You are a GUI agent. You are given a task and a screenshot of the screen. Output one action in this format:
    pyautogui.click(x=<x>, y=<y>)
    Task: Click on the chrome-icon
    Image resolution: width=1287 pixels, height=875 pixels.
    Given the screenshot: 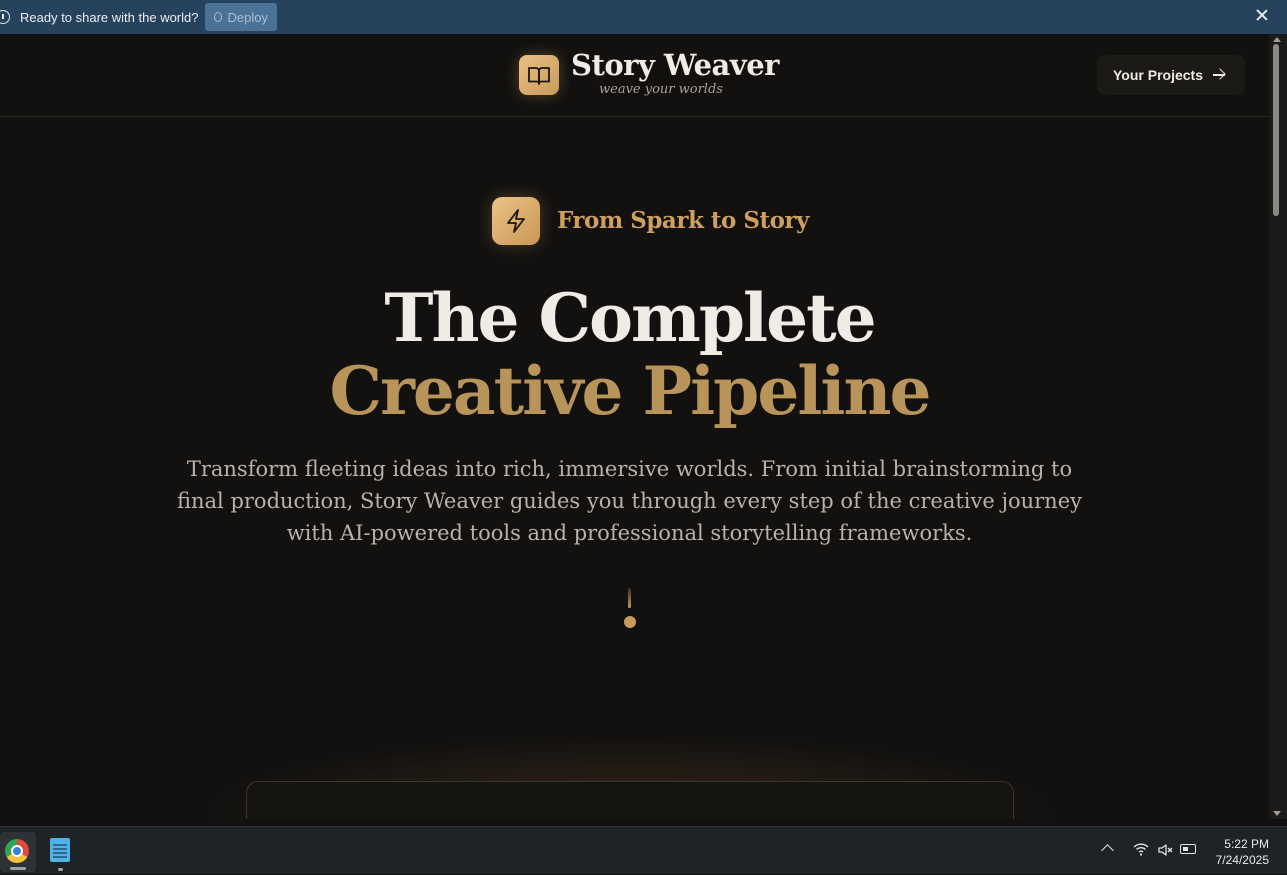 What is the action you would take?
    pyautogui.click(x=17, y=851)
    